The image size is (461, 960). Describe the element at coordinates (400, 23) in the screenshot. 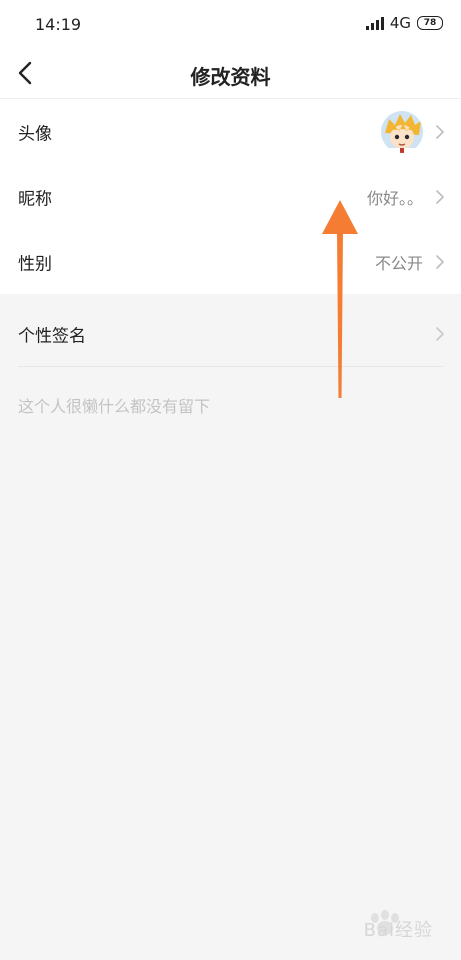

I see `network-label: 4G` at that location.